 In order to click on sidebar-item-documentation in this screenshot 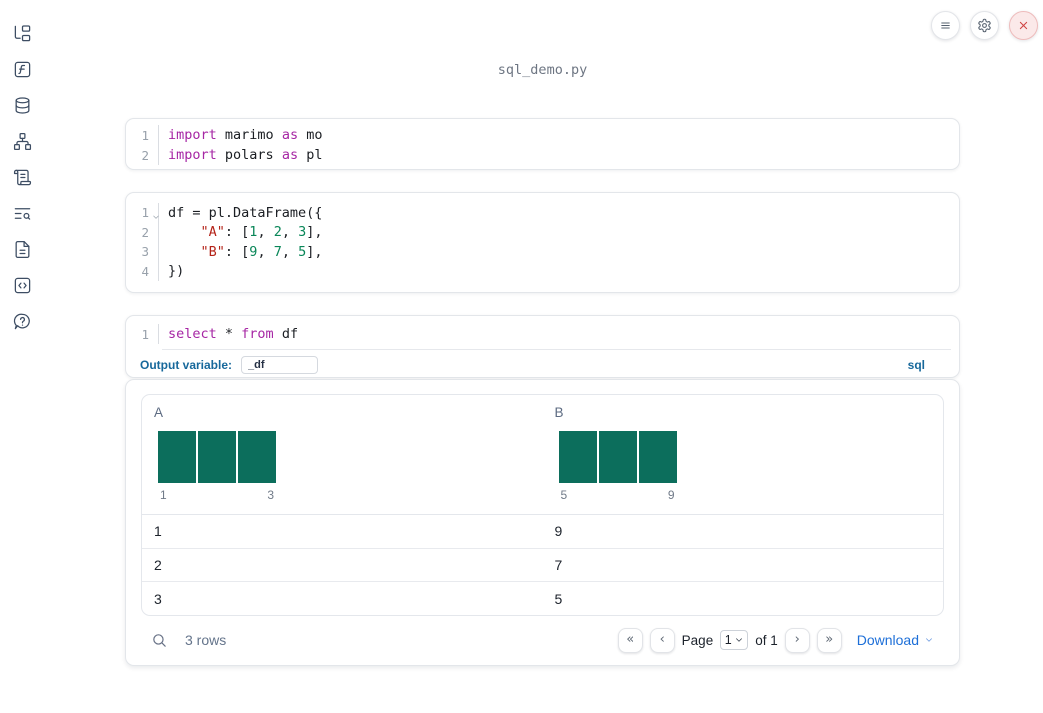, I will do `click(22, 249)`.